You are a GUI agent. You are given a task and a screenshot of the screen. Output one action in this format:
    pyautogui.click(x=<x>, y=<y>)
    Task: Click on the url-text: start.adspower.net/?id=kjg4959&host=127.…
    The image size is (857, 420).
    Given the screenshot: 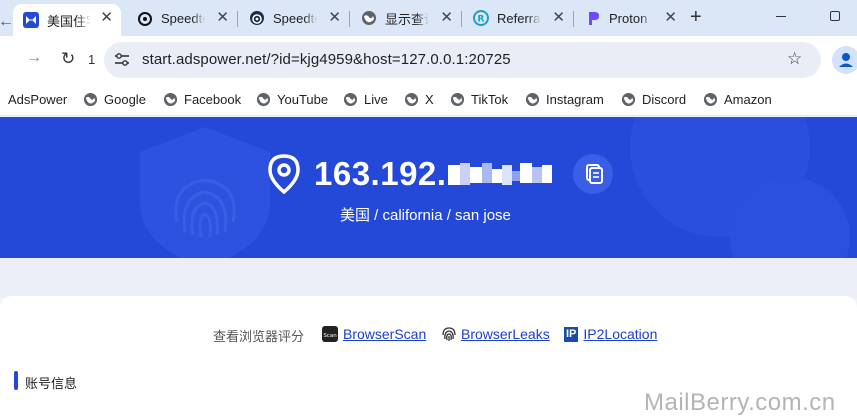 What is the action you would take?
    pyautogui.click(x=326, y=59)
    